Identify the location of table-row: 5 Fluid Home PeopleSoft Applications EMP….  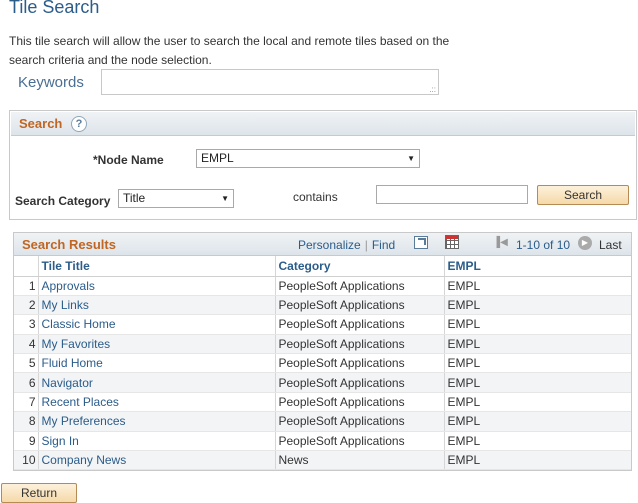
(322, 363).